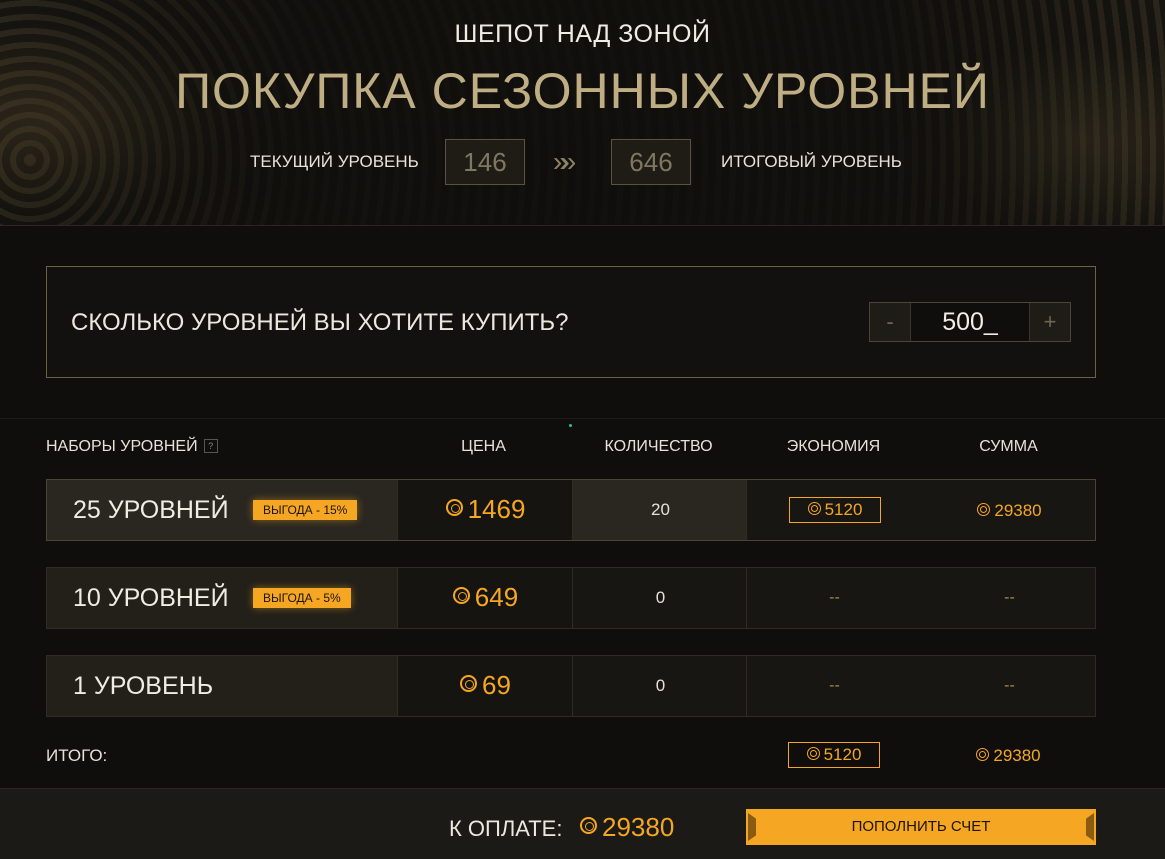 This screenshot has width=1165, height=859. I want to click on current-level-label: ТЕКУЩИЙ УРОВЕНЬ, so click(334, 161).